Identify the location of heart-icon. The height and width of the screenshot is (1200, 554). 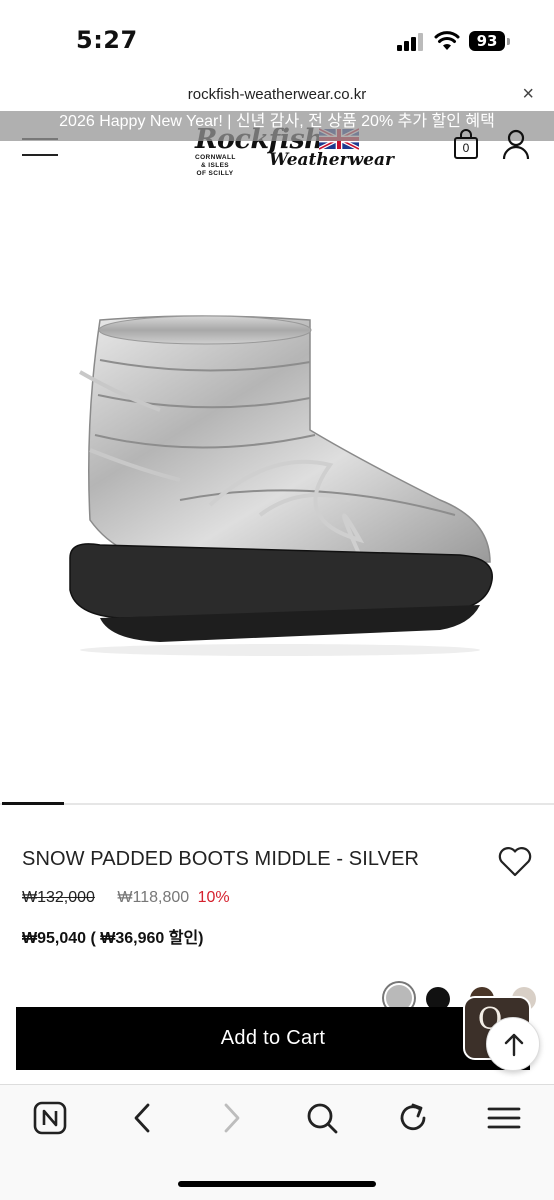
(515, 862).